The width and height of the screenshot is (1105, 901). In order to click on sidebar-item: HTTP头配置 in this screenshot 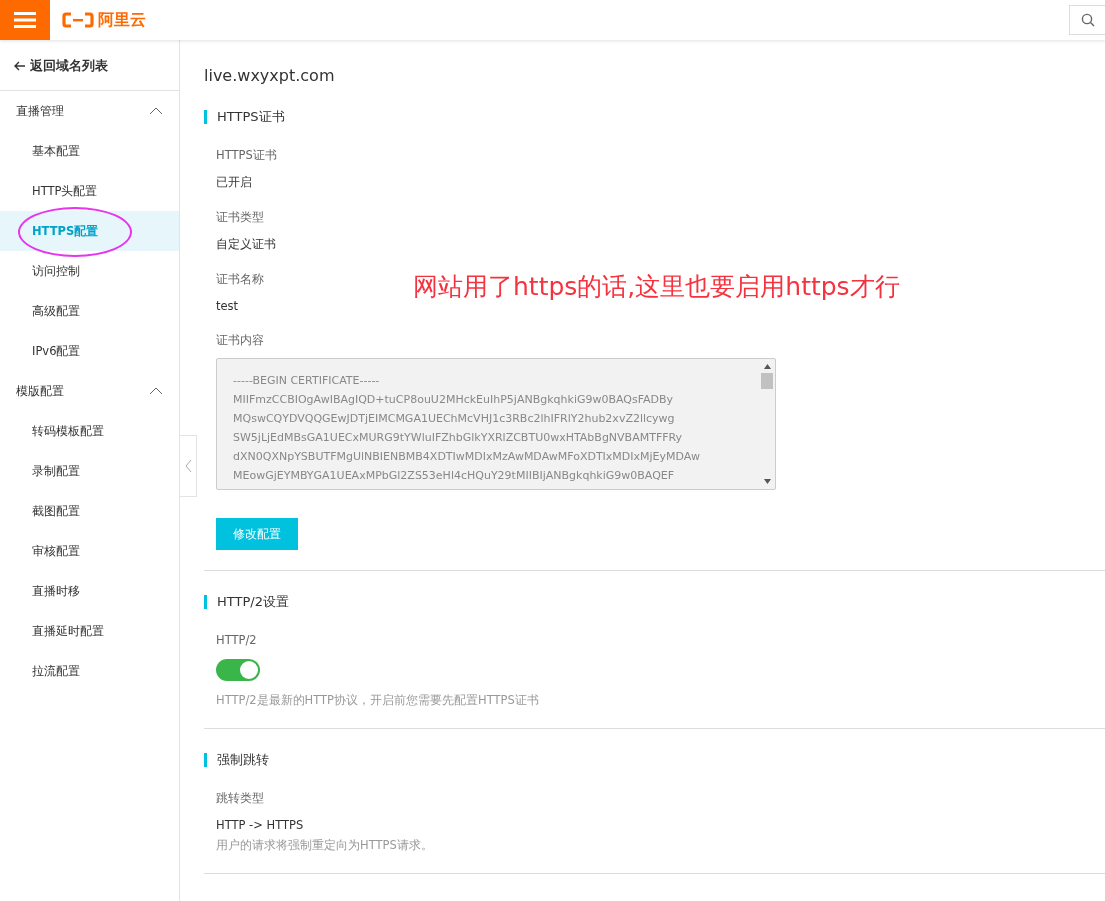, I will do `click(89, 191)`.